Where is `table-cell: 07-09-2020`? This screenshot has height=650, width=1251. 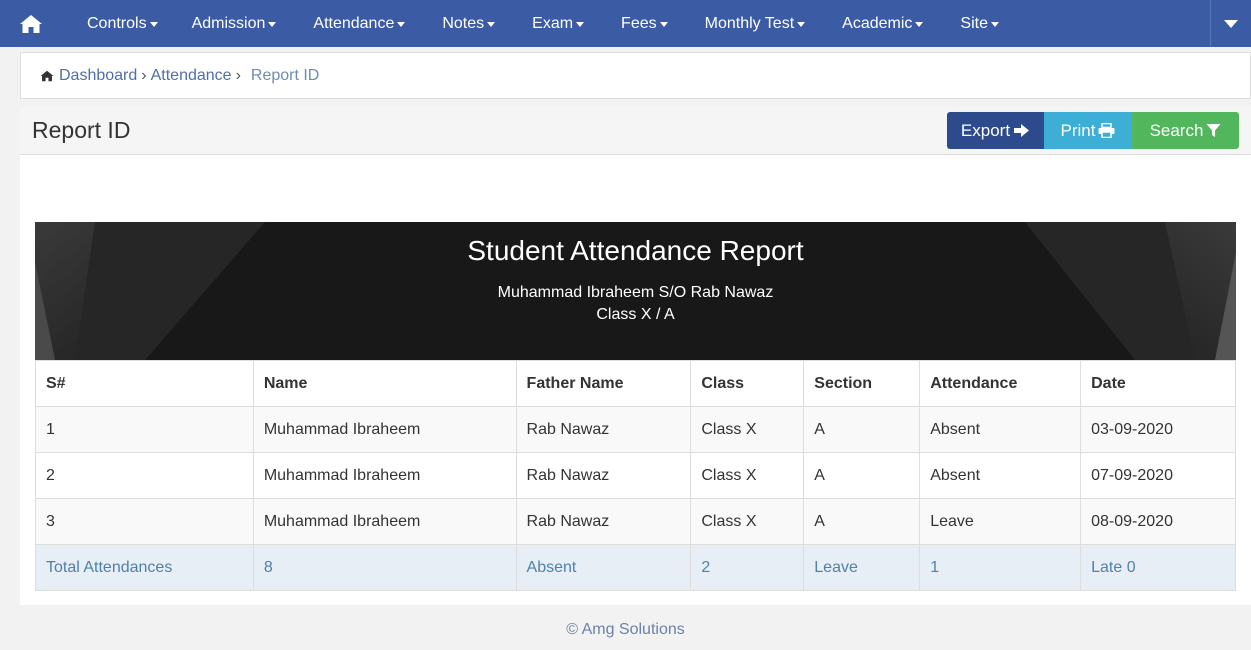
table-cell: 07-09-2020 is located at coordinates (1158, 475).